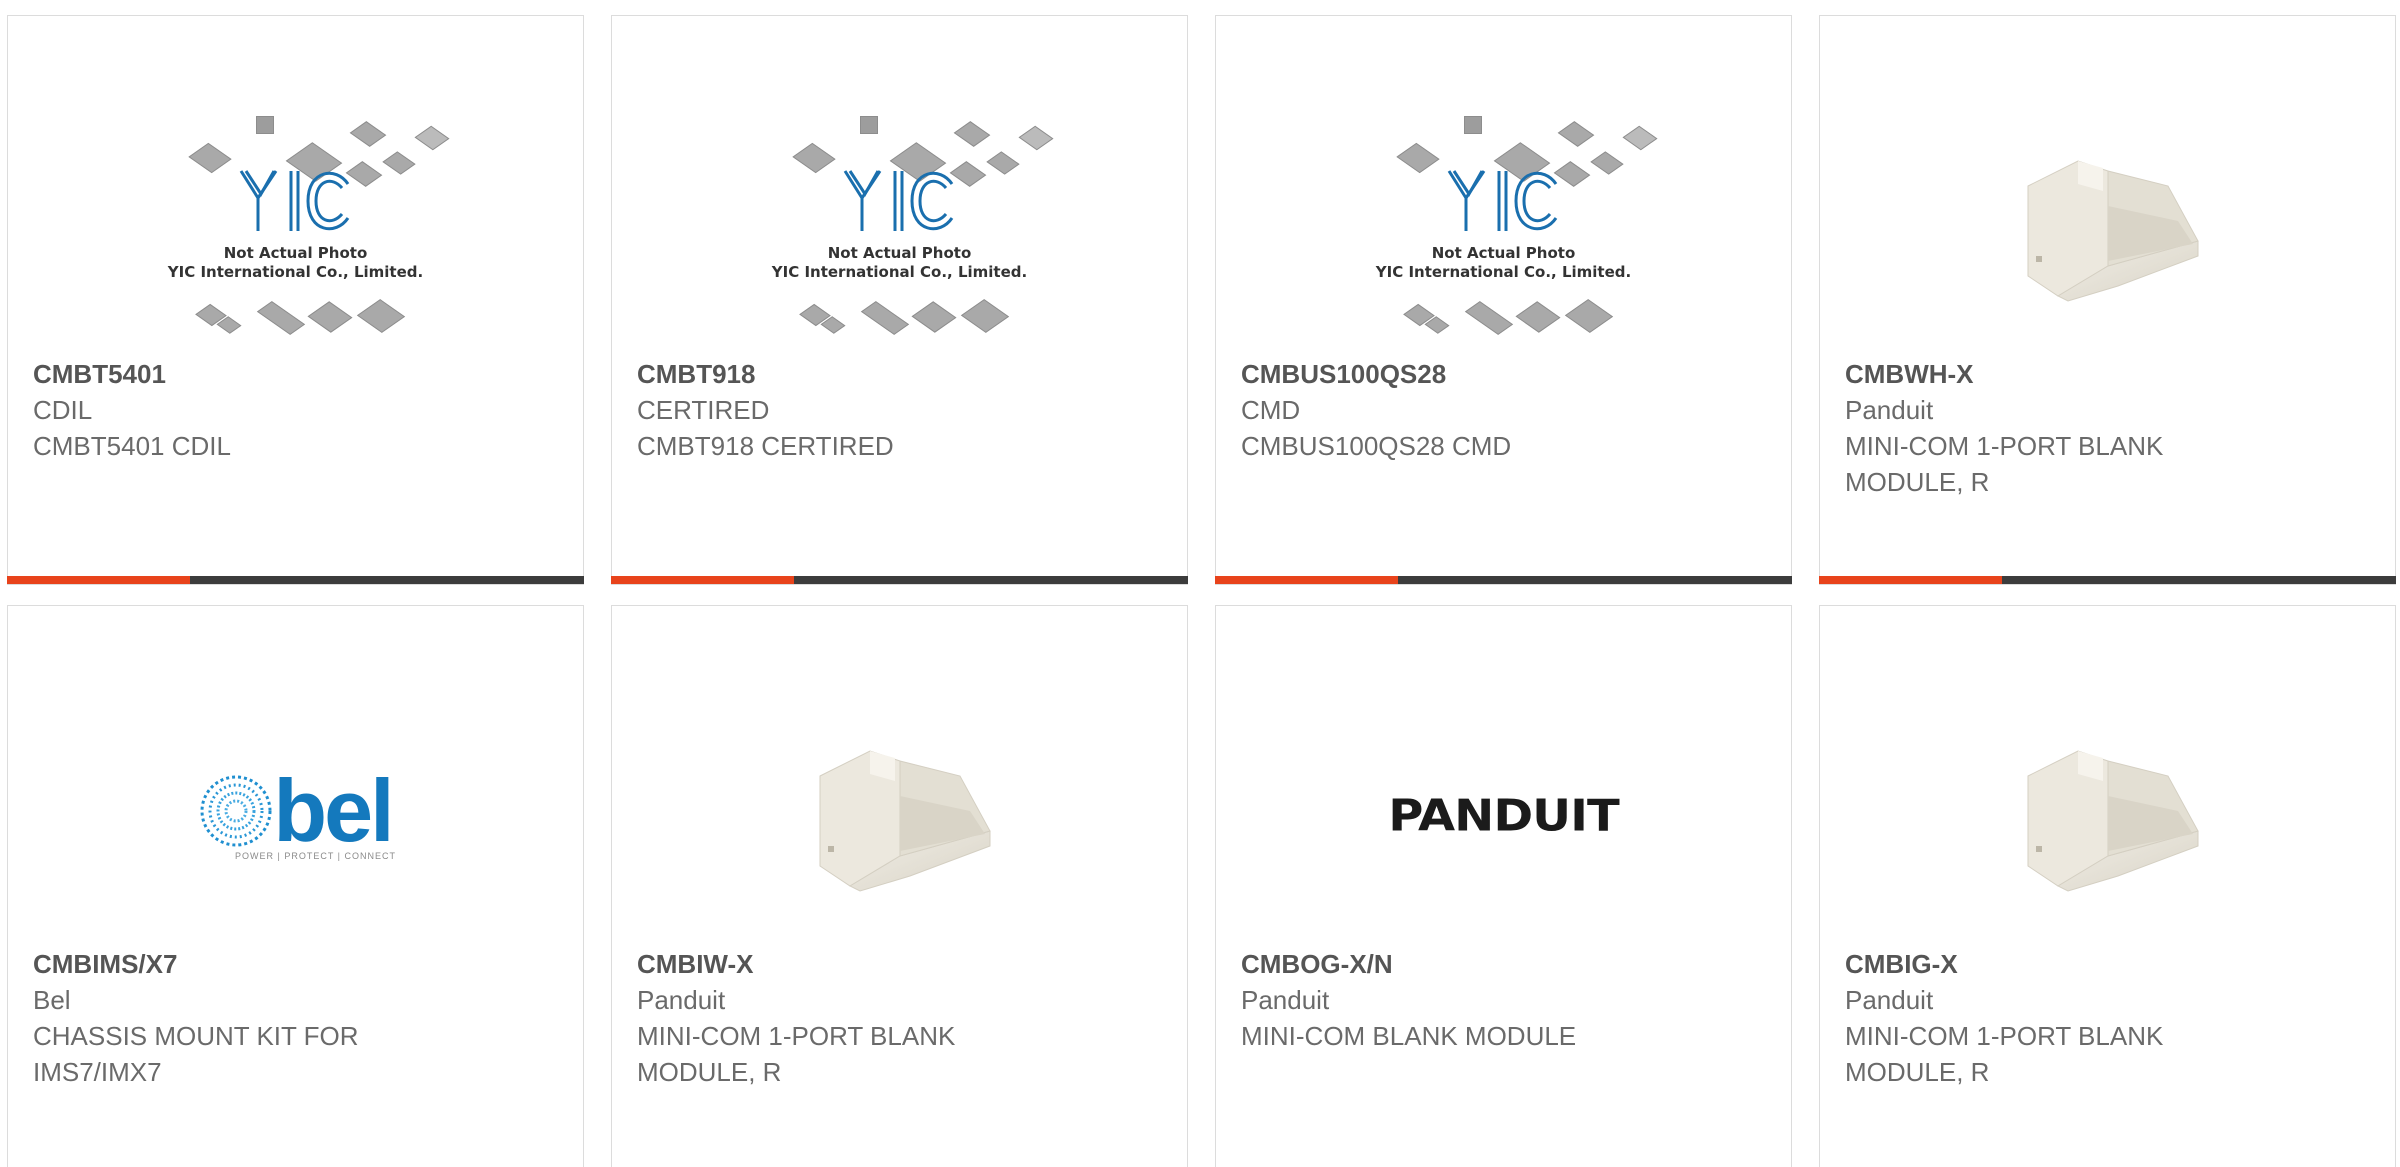  I want to click on description: CMBT918 CERTIRED, so click(765, 446).